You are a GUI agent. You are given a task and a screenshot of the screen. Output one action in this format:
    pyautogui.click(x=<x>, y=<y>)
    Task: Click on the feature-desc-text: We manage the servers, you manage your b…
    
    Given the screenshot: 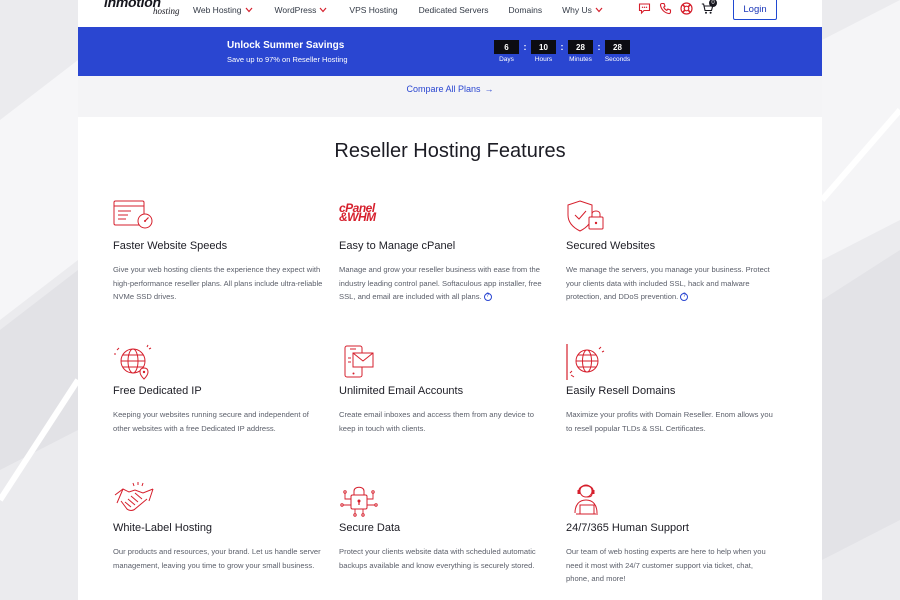 What is the action you would take?
    pyautogui.click(x=668, y=283)
    